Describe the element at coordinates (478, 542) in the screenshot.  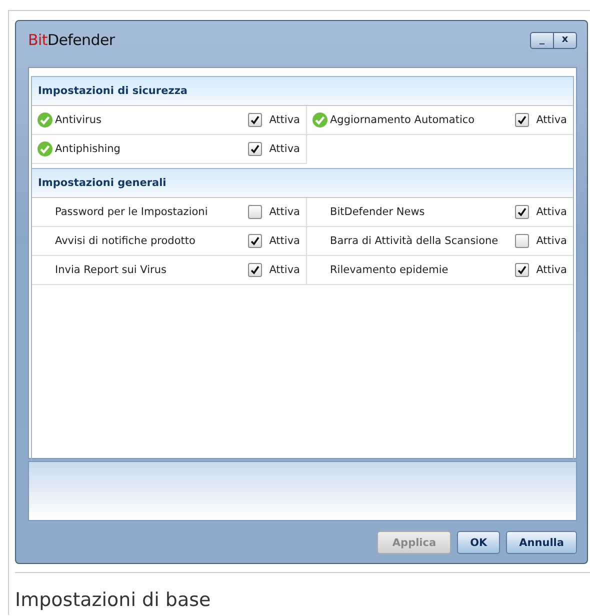
I see `dialog-button: OK` at that location.